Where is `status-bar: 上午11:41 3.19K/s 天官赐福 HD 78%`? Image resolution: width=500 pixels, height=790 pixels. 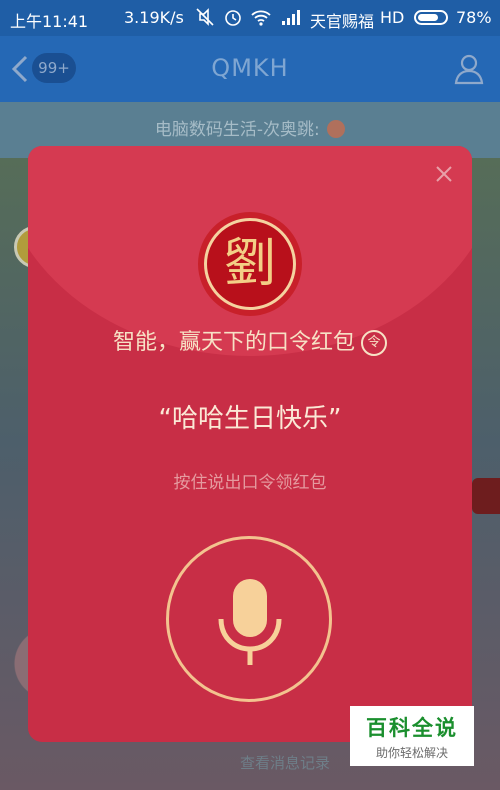
status-bar: 上午11:41 3.19K/s 天官赐福 HD 78% is located at coordinates (250, 18).